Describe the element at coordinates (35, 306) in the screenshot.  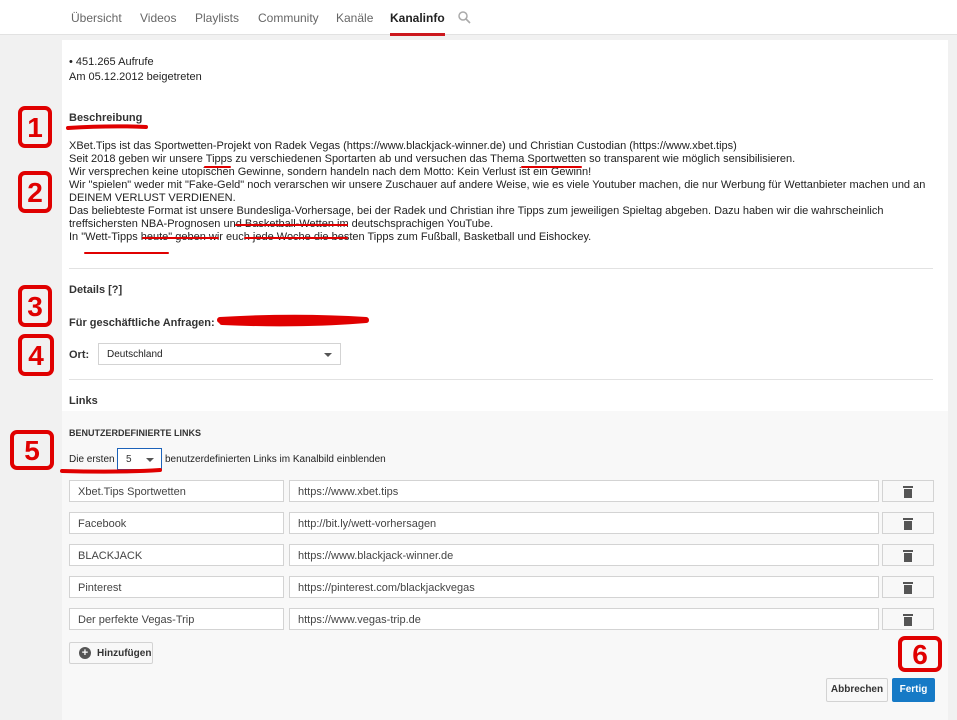
I see `annotation-number: 3` at that location.